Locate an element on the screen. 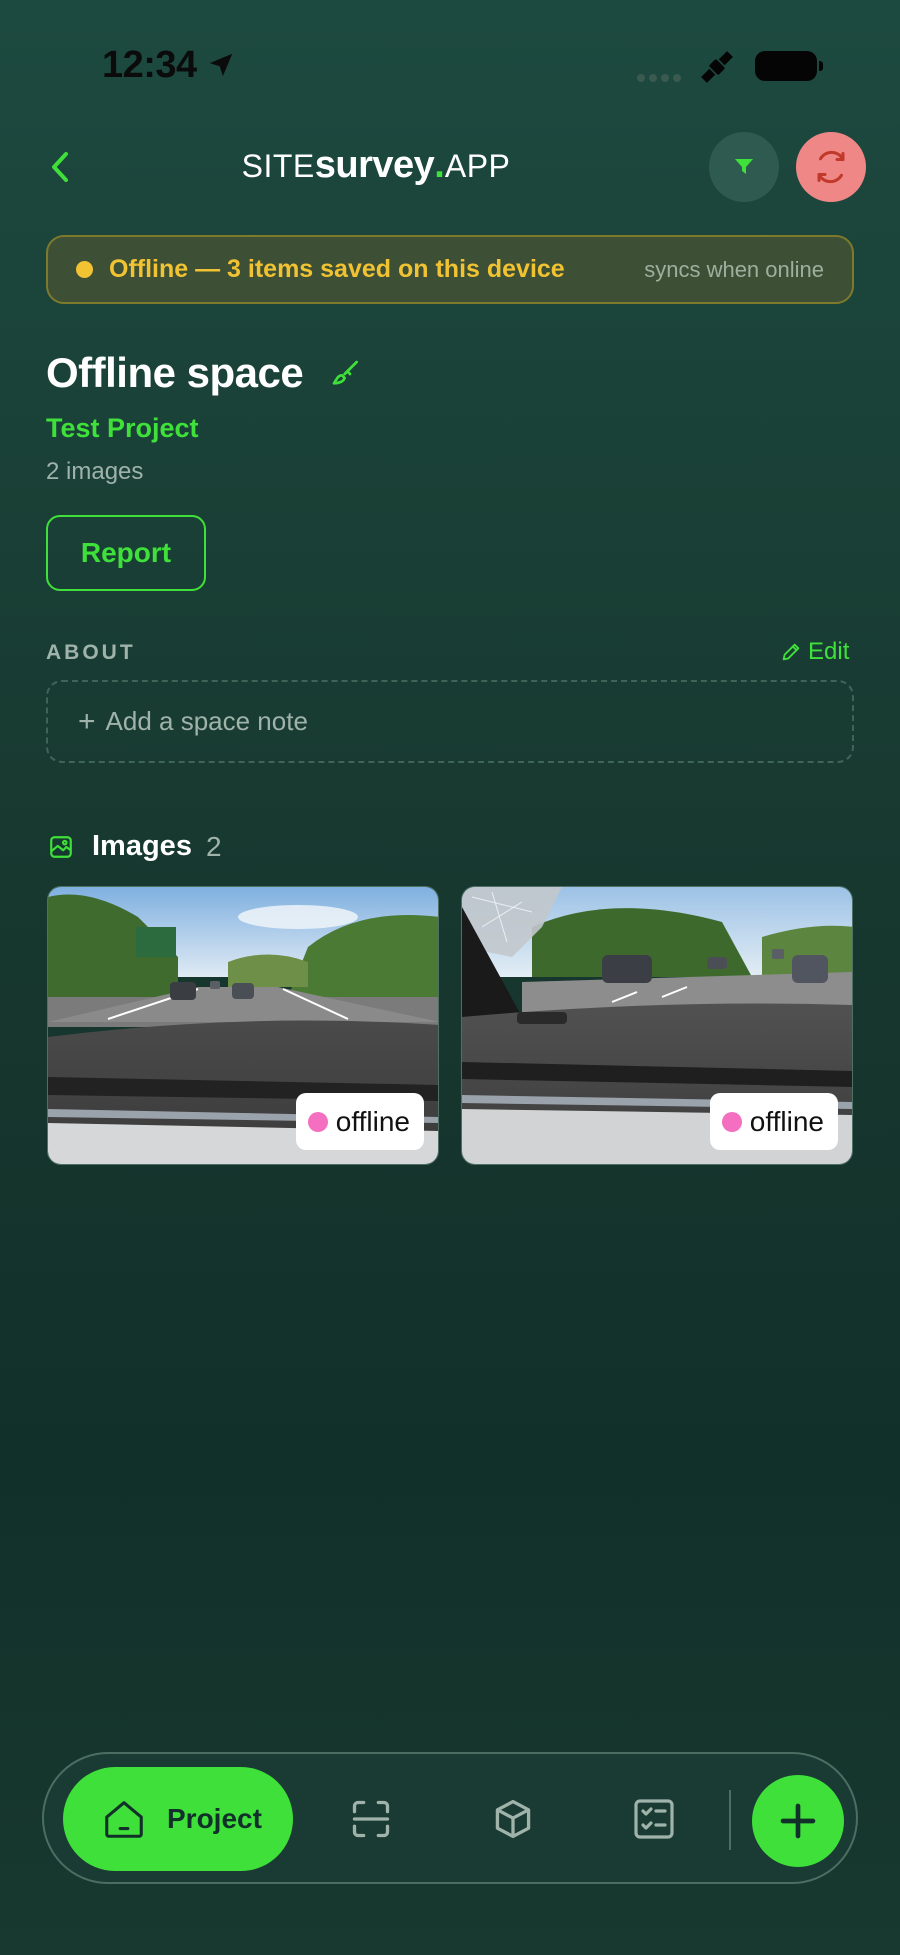  space-title: Offline space is located at coordinates (175, 372).